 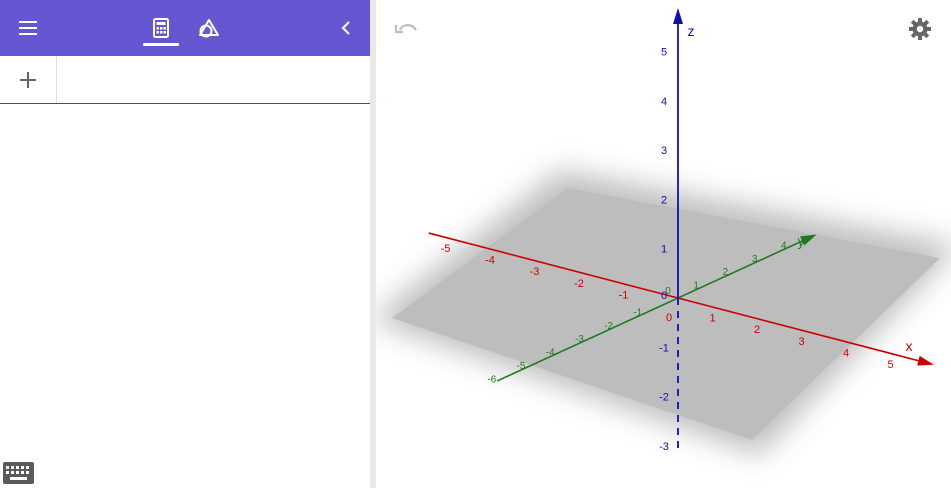 I want to click on plus-icon, so click(x=28, y=79).